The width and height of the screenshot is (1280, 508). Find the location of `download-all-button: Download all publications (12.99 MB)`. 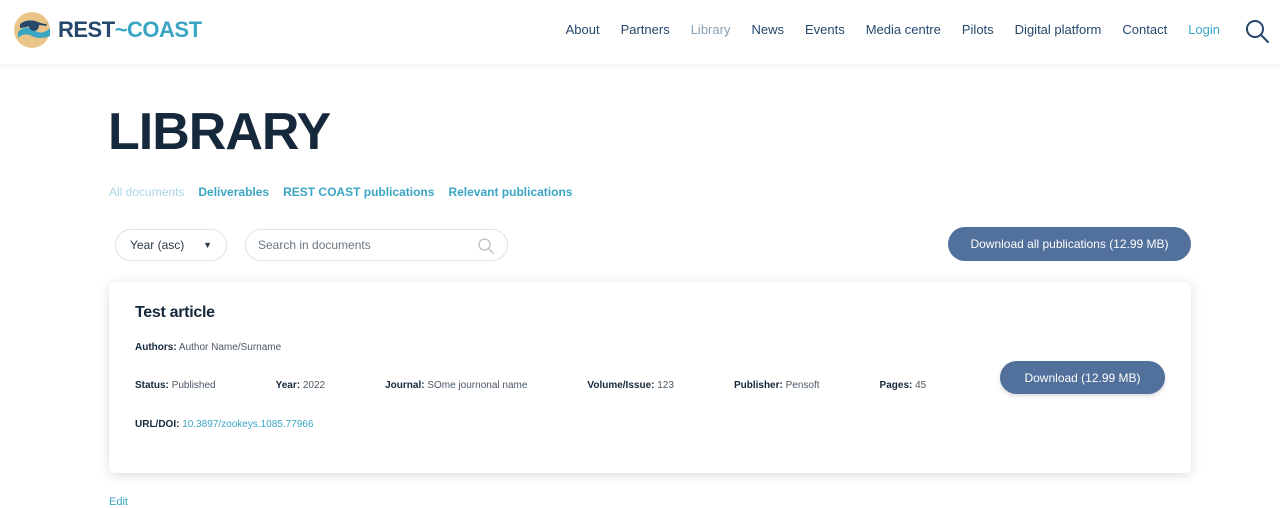

download-all-button: Download all publications (12.99 MB) is located at coordinates (1069, 244).